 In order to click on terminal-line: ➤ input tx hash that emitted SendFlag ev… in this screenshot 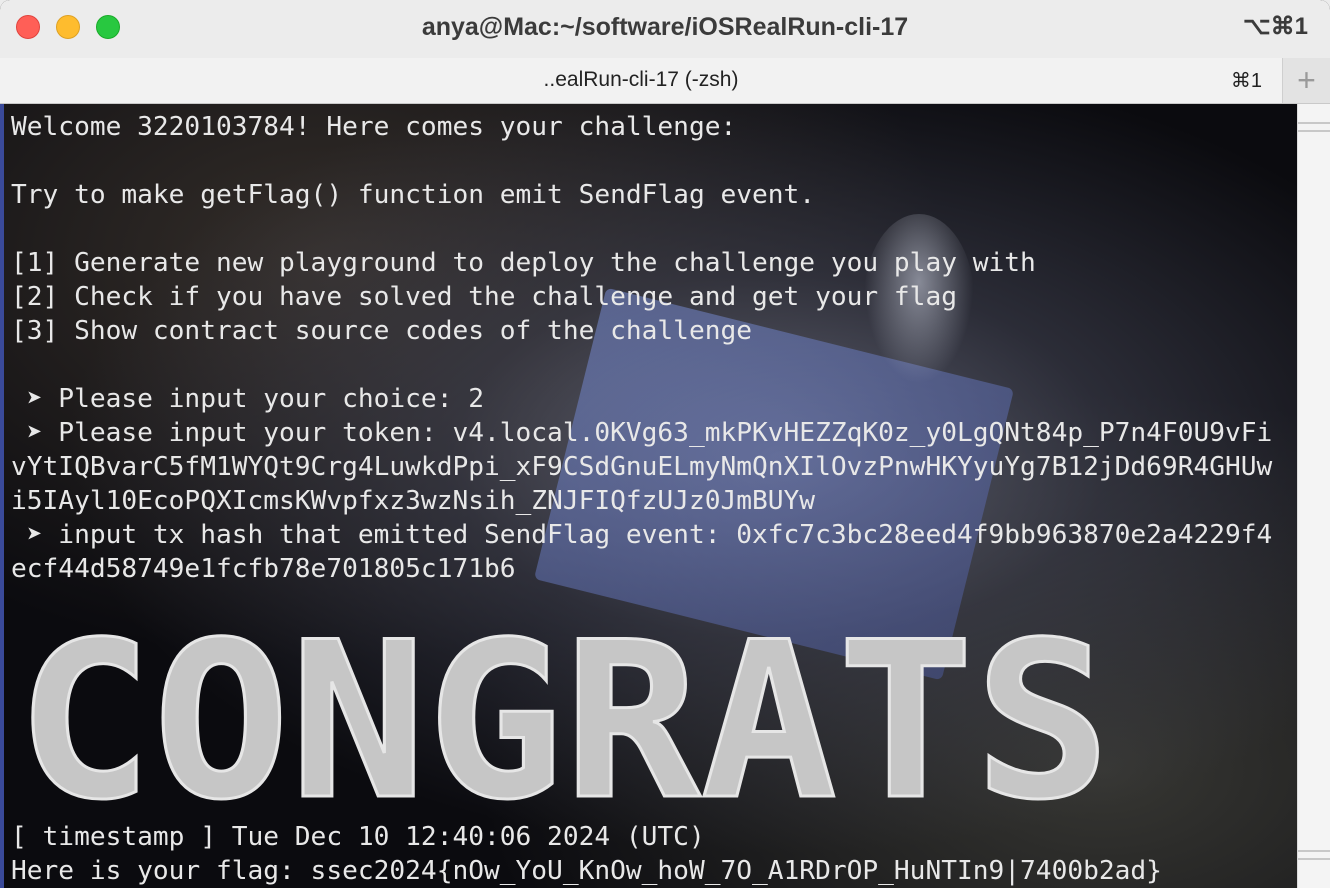, I will do `click(642, 535)`.